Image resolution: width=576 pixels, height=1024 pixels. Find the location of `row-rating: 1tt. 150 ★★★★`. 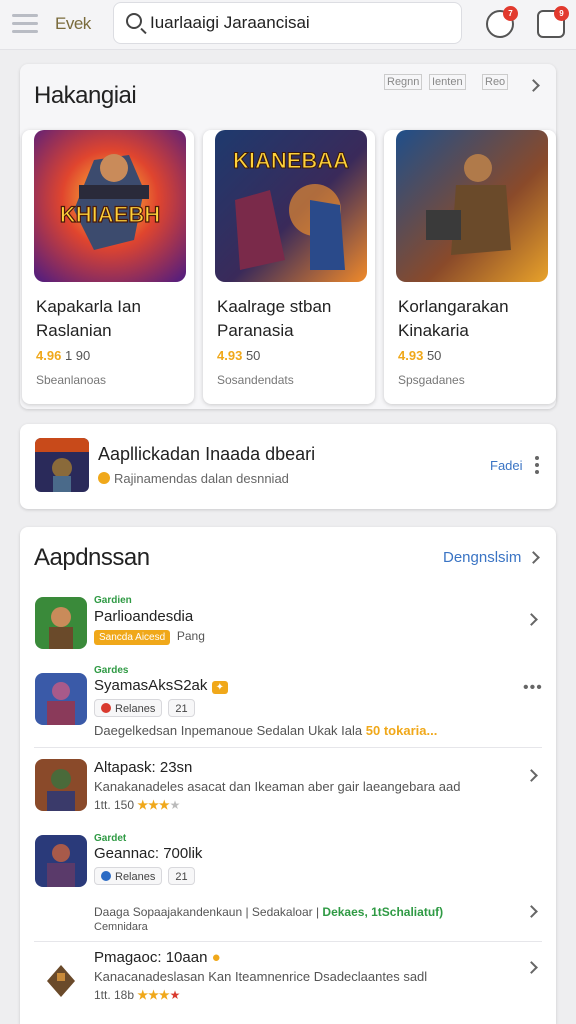

row-rating: 1tt. 150 ★★★★ is located at coordinates (137, 805).